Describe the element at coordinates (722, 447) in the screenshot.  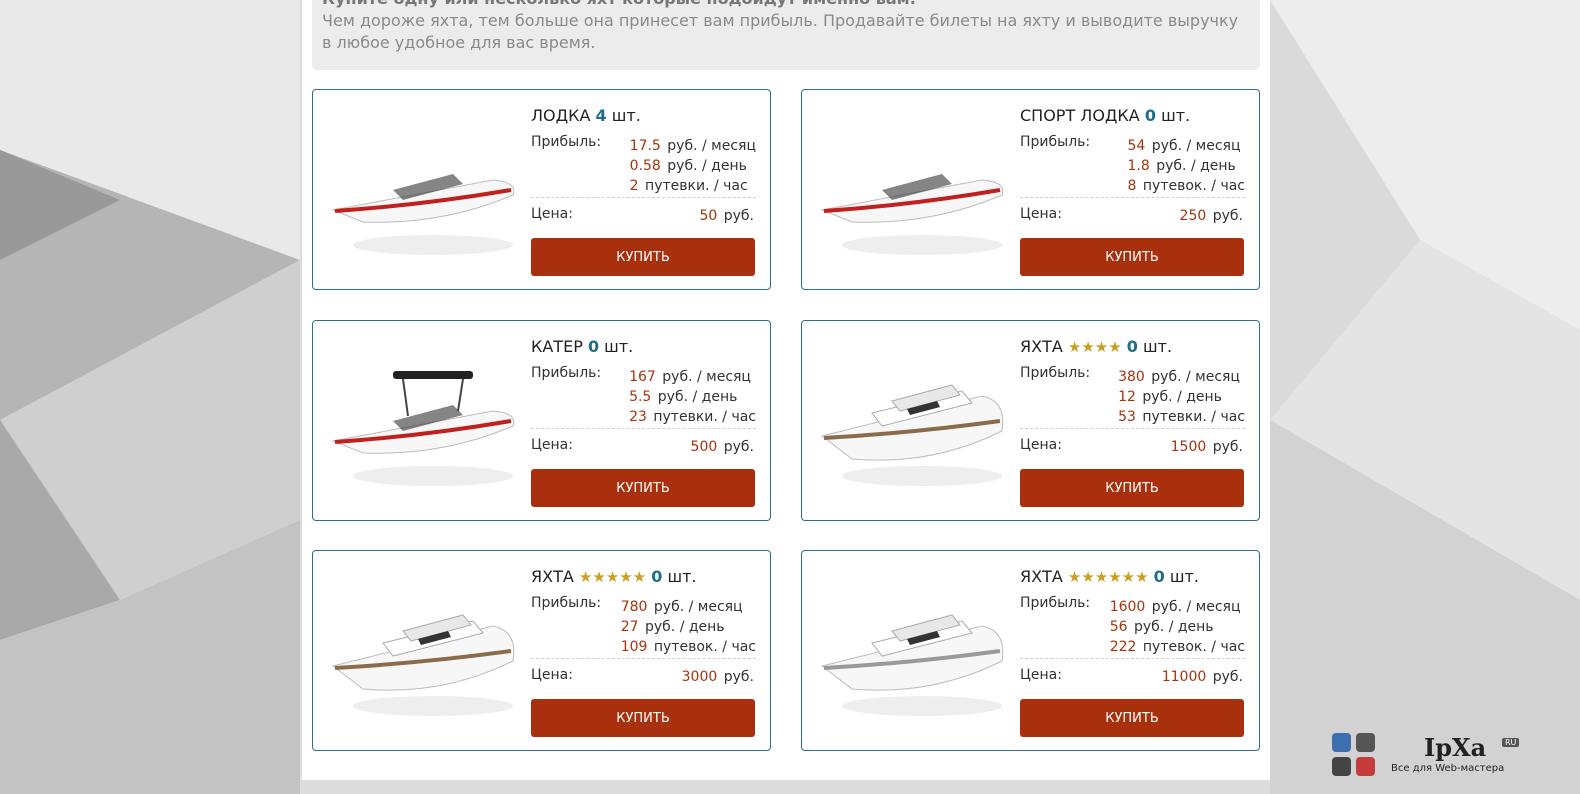
I see `price-value: 500 руб.` at that location.